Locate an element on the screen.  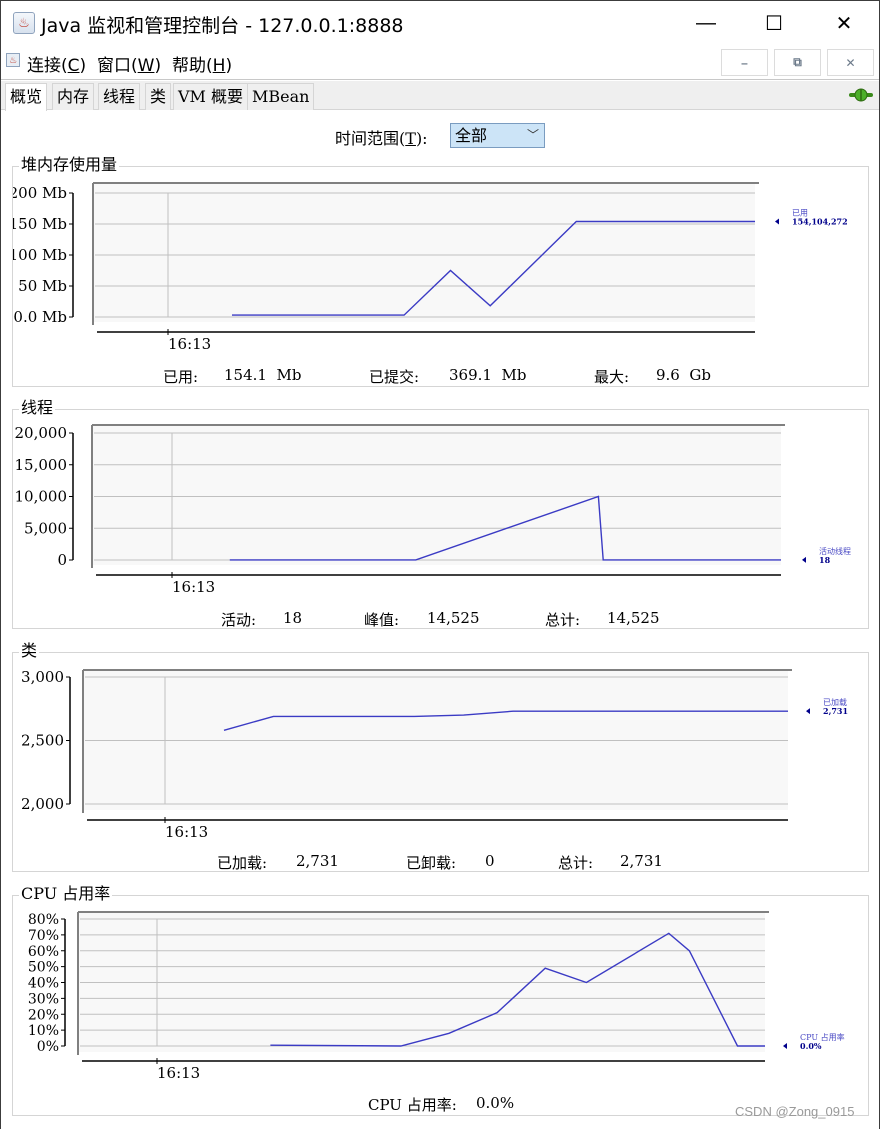
threads-chart: 05,00010,00015,00020,00016:13活动线程18 is located at coordinates (433, 510).